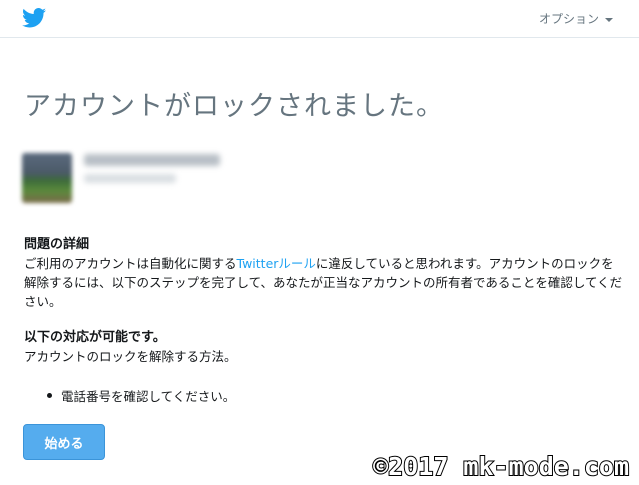  I want to click on avatar, so click(47, 178).